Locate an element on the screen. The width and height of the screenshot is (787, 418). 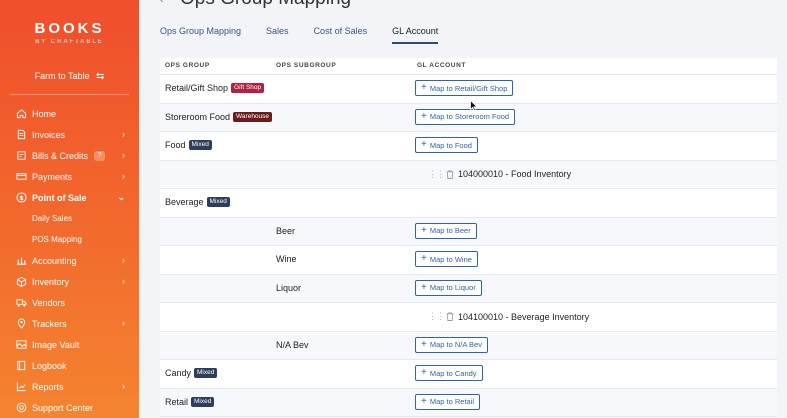
sidebar-item-payments: Payments › is located at coordinates (69, 176).